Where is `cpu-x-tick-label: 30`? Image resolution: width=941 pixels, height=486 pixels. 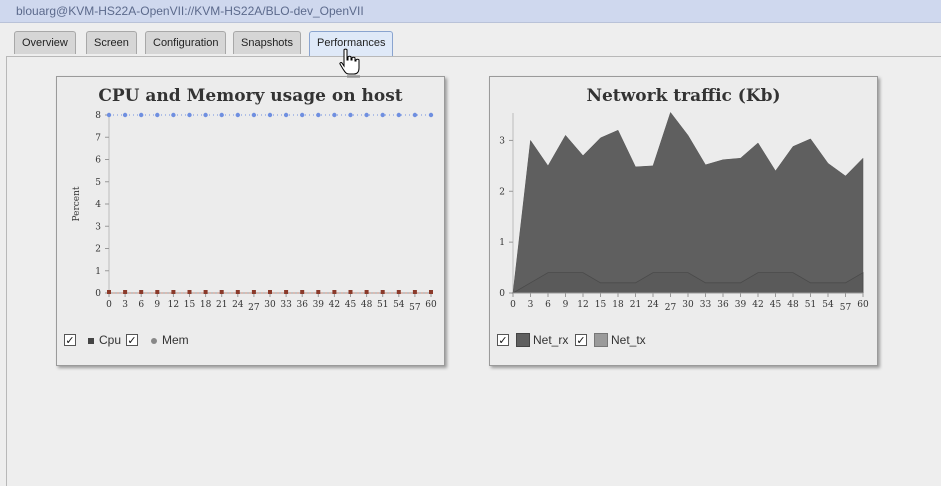 cpu-x-tick-label: 30 is located at coordinates (270, 305).